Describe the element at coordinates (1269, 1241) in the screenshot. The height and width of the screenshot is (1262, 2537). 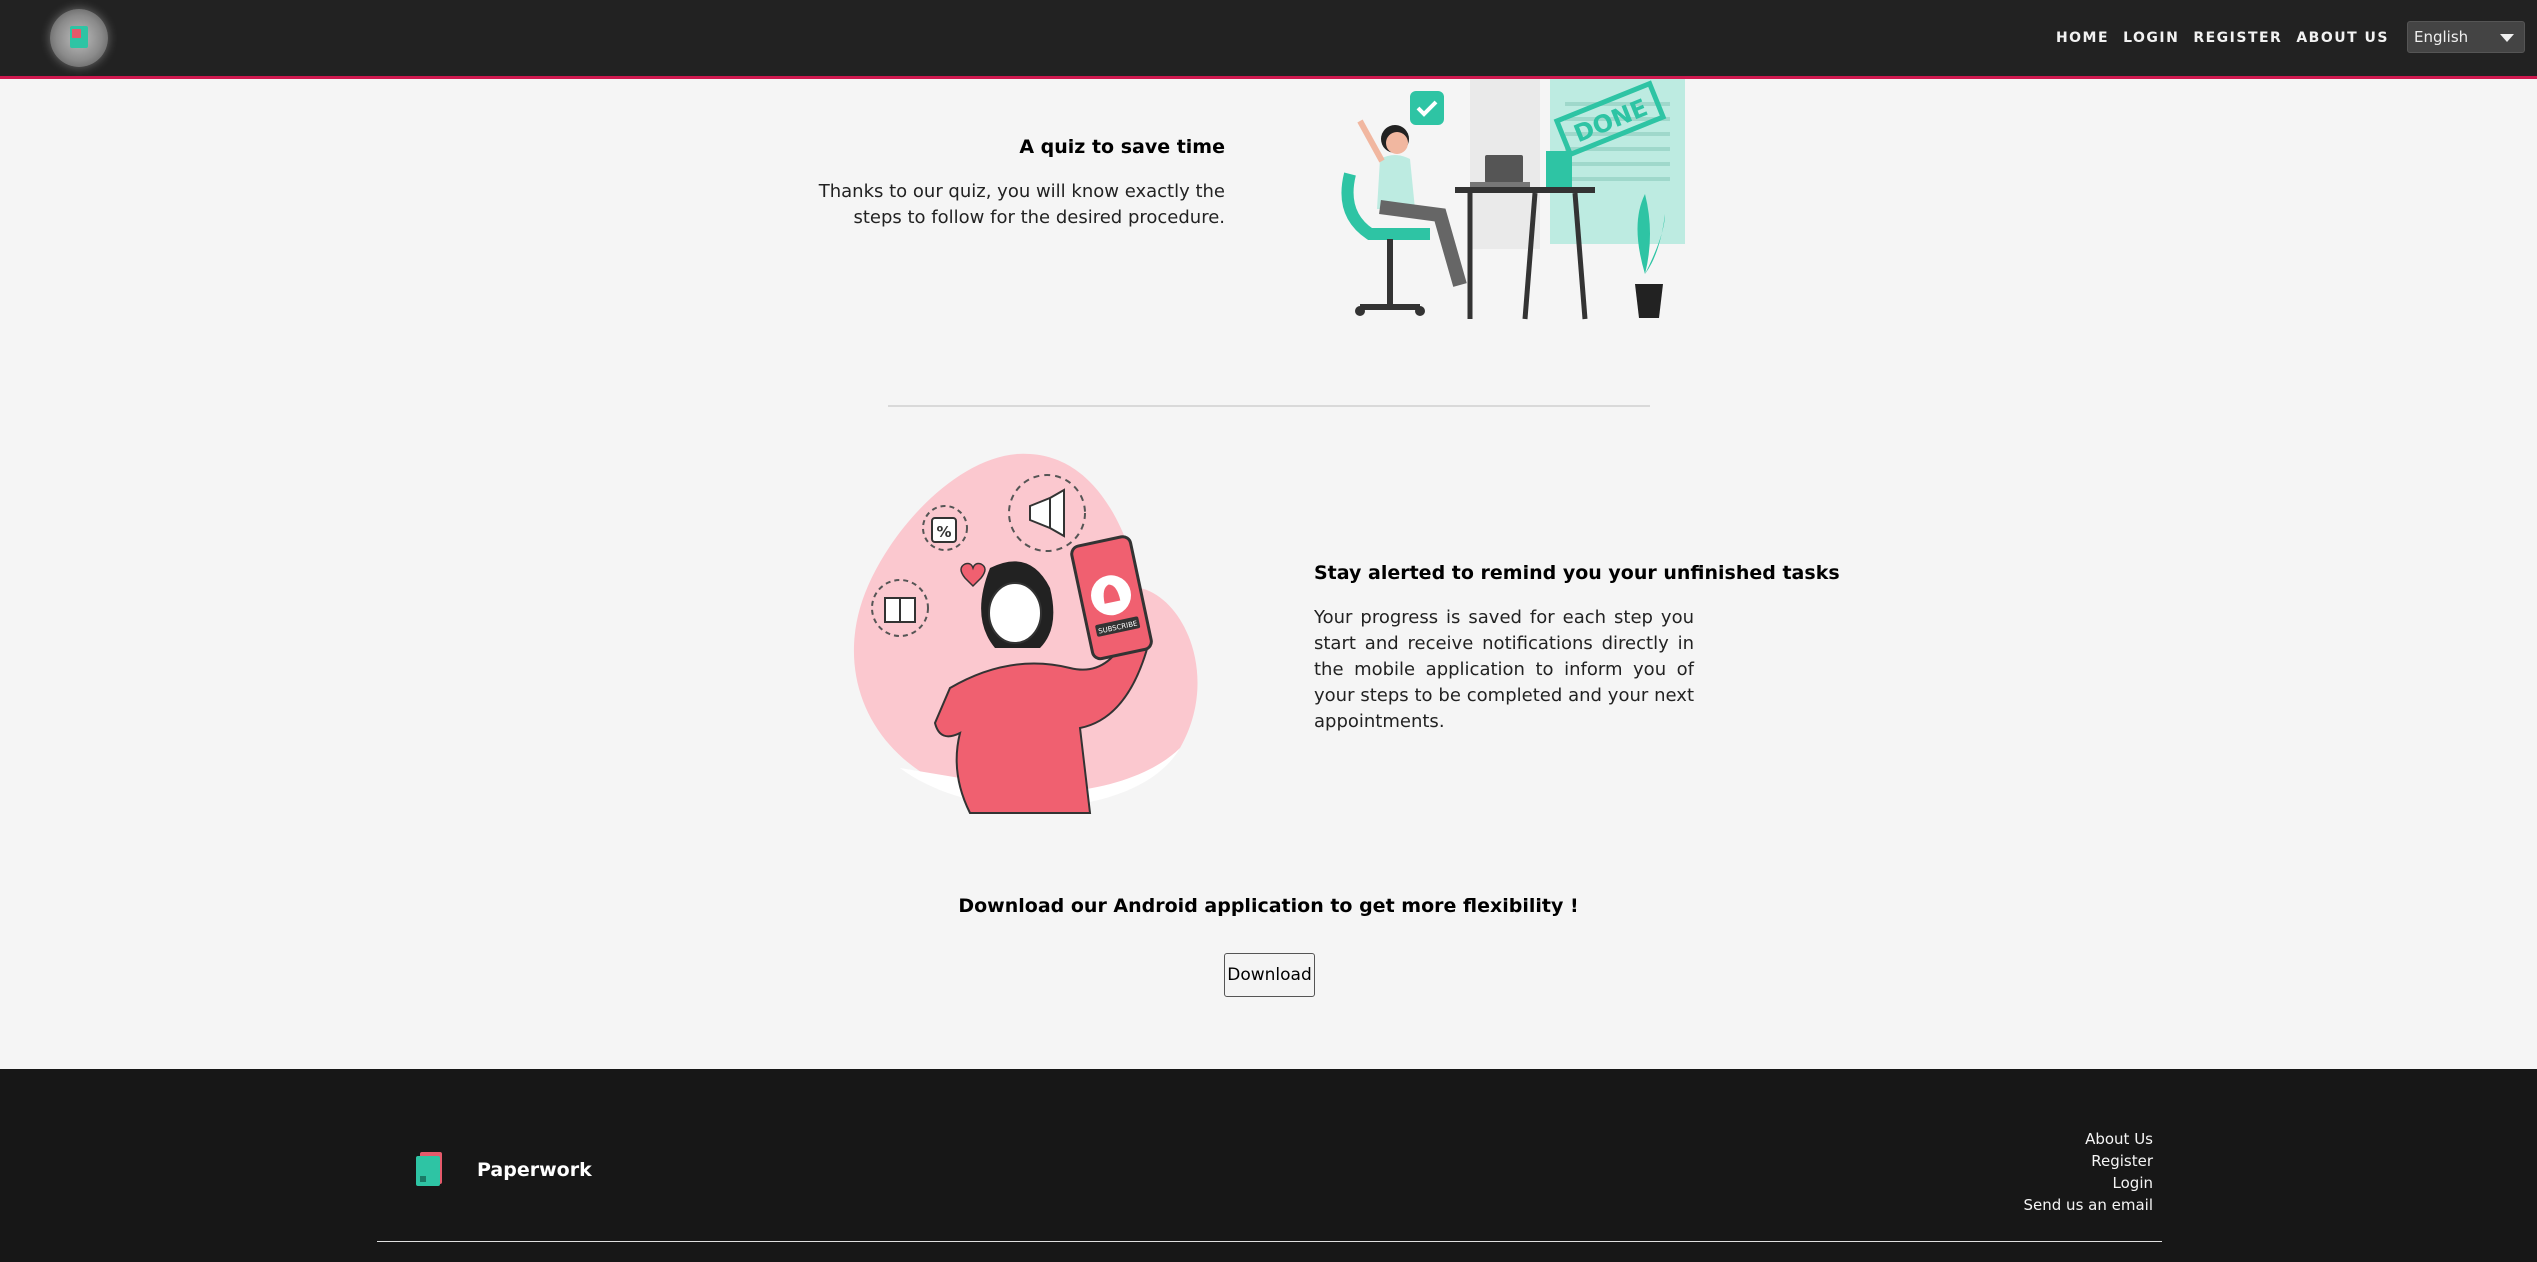
I see `footer-divider` at that location.